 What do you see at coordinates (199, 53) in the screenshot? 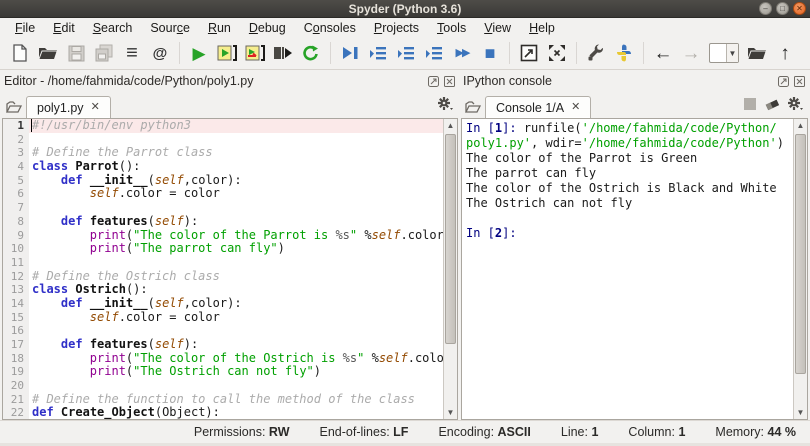
I see `run-file-icon: ▶` at bounding box center [199, 53].